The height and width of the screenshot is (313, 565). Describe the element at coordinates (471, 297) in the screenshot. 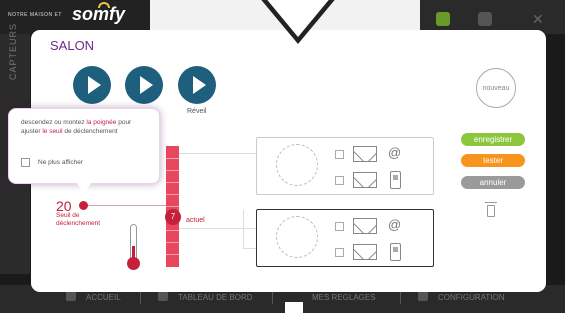

I see `nav-item-configuration: CONFIGURATION` at that location.